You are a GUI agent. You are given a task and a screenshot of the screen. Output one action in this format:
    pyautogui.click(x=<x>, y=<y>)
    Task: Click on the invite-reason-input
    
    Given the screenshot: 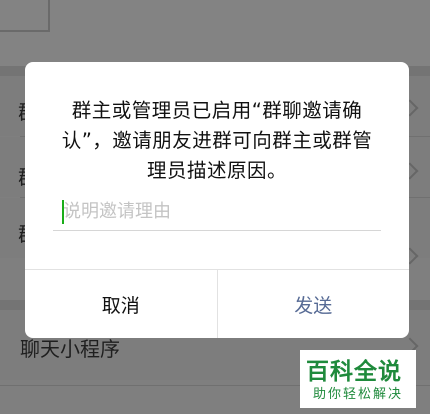 What is the action you would take?
    pyautogui.click(x=217, y=211)
    